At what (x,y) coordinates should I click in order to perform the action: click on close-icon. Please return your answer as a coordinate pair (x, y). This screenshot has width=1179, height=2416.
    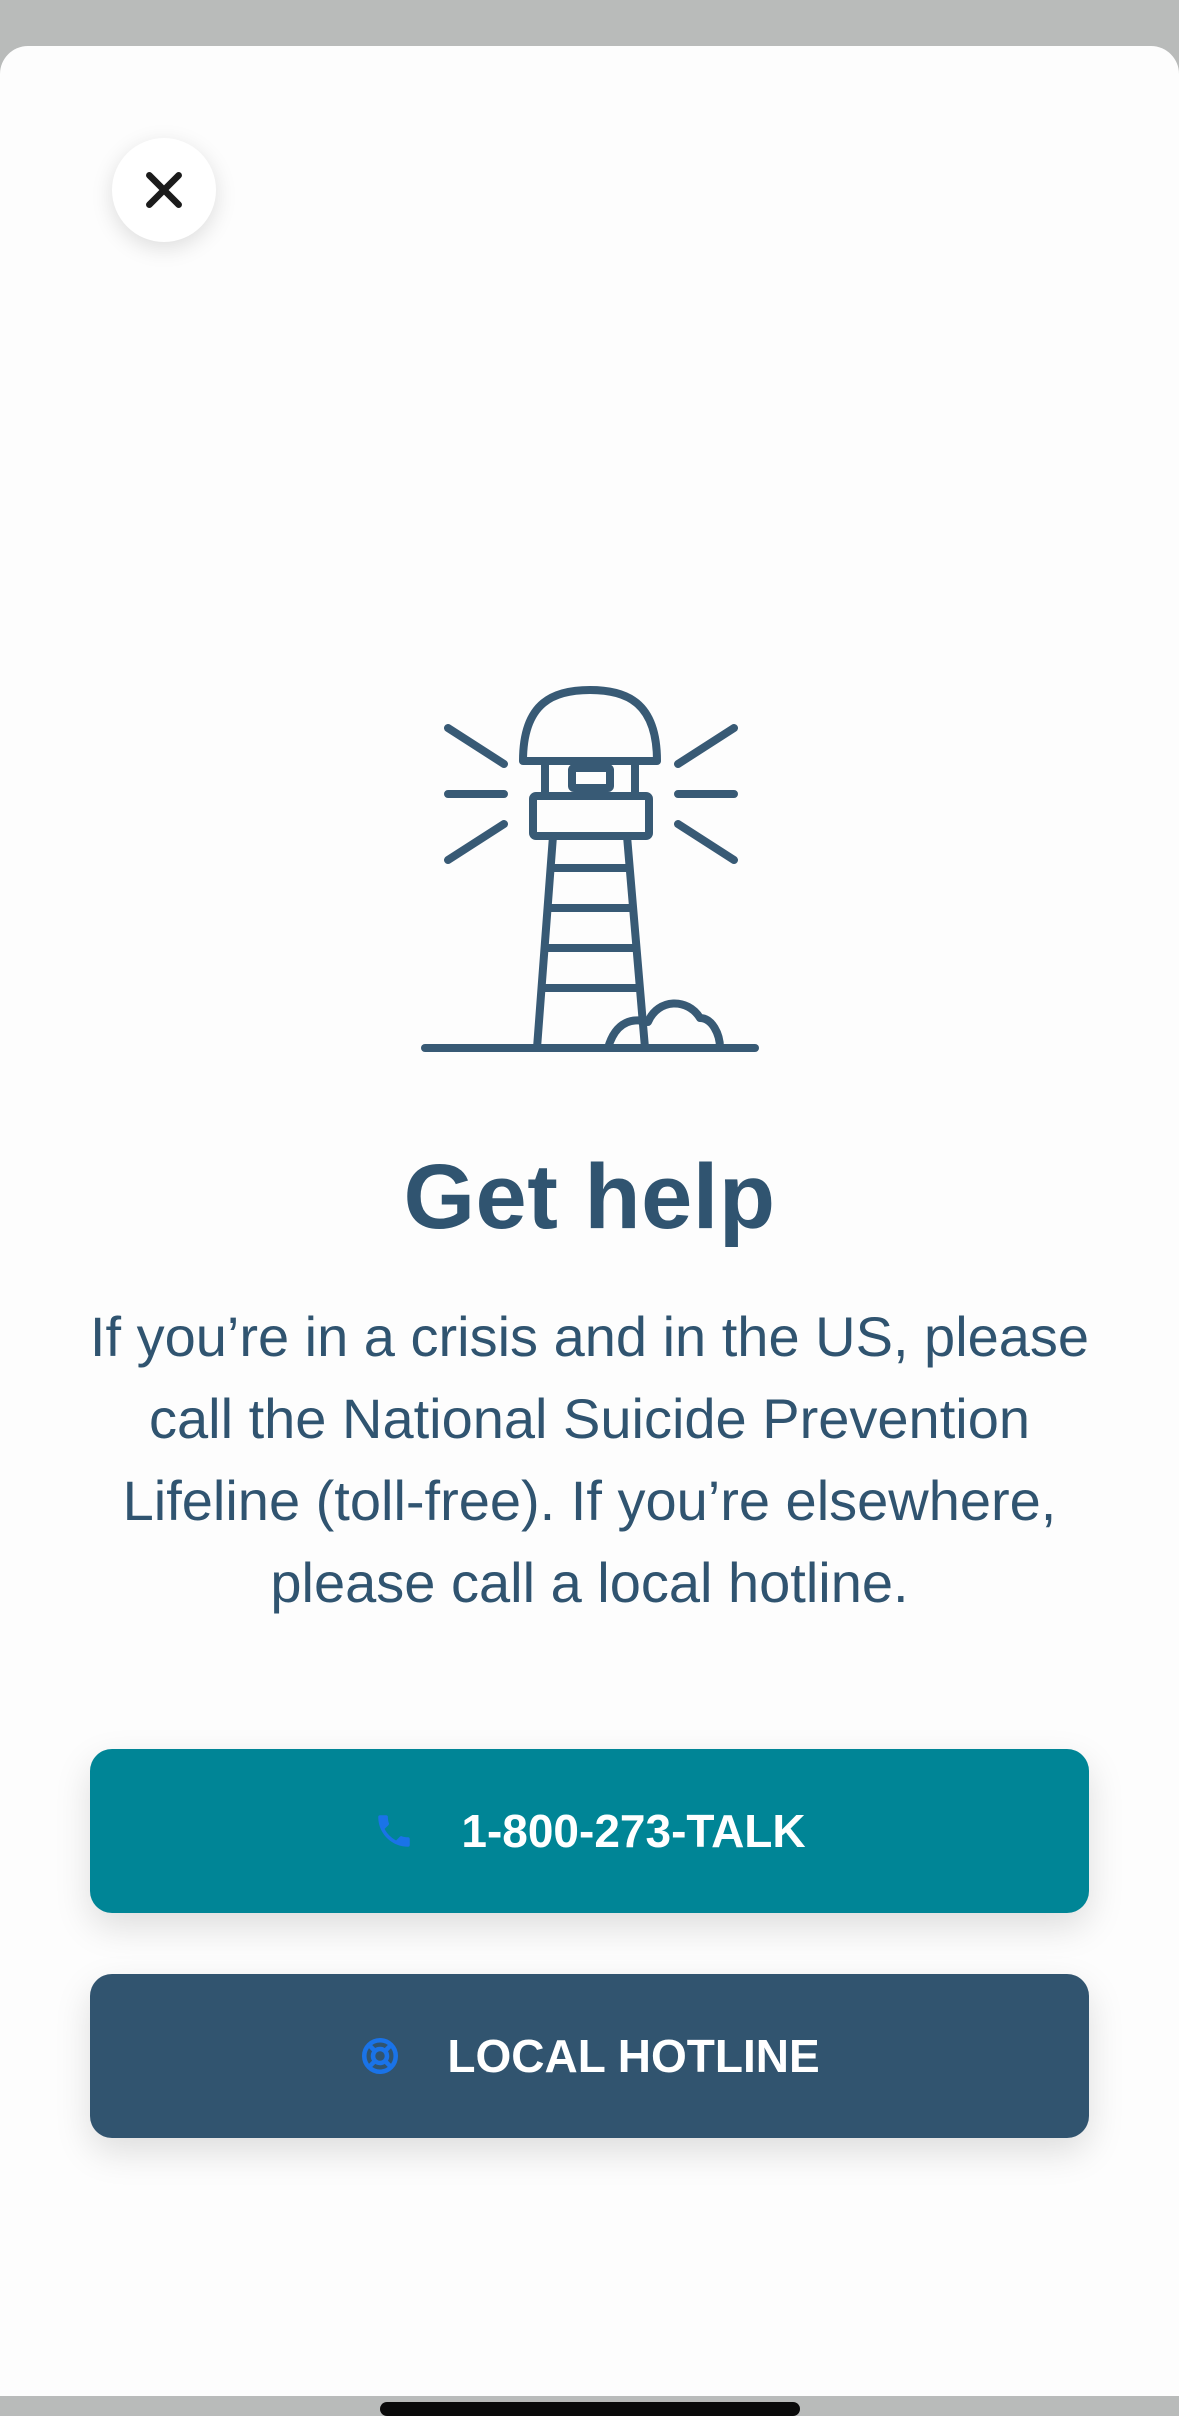
    Looking at the image, I should click on (164, 190).